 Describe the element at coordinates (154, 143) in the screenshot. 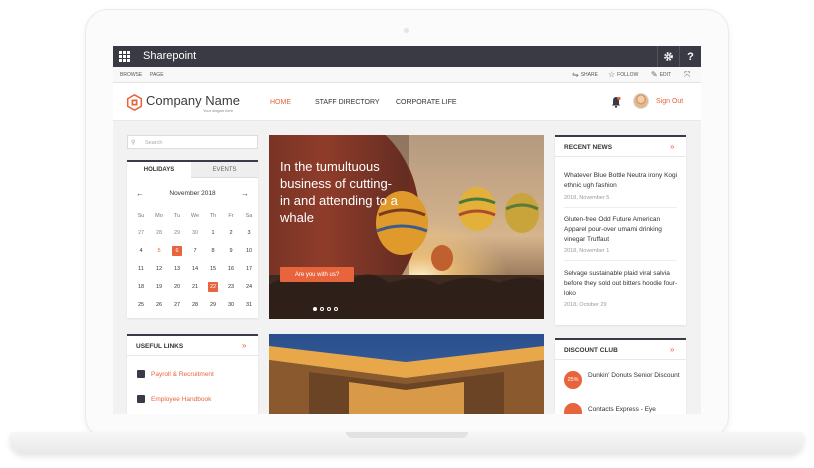

I see `search-placeholder: Search` at that location.